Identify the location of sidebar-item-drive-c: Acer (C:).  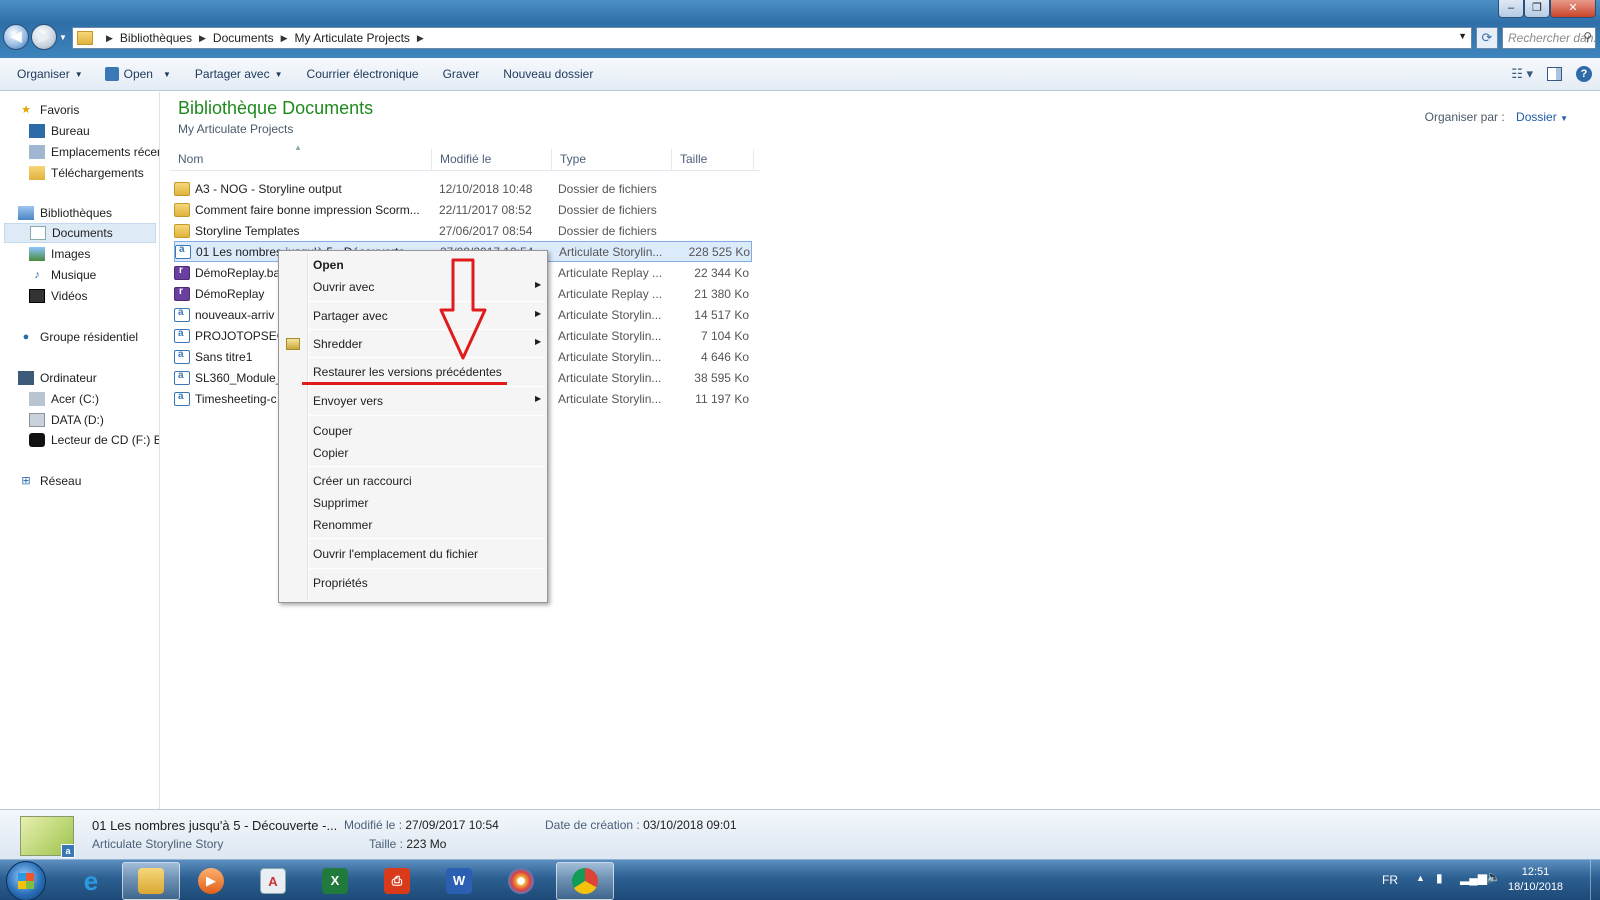
(94, 399).